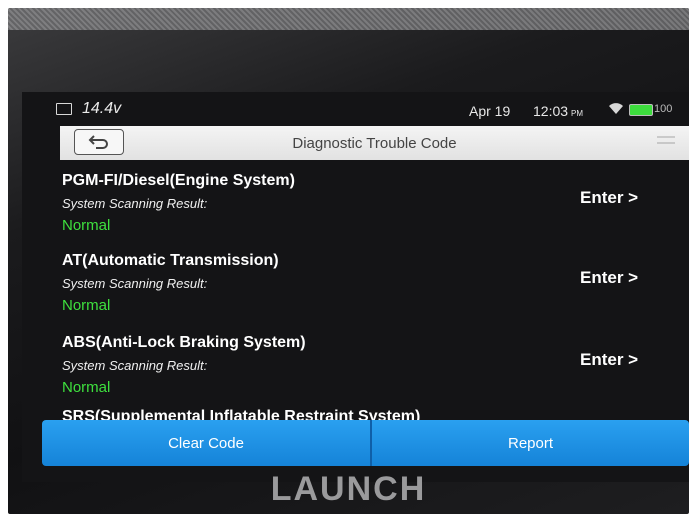  Describe the element at coordinates (616, 108) in the screenshot. I see `wifi-icon` at that location.